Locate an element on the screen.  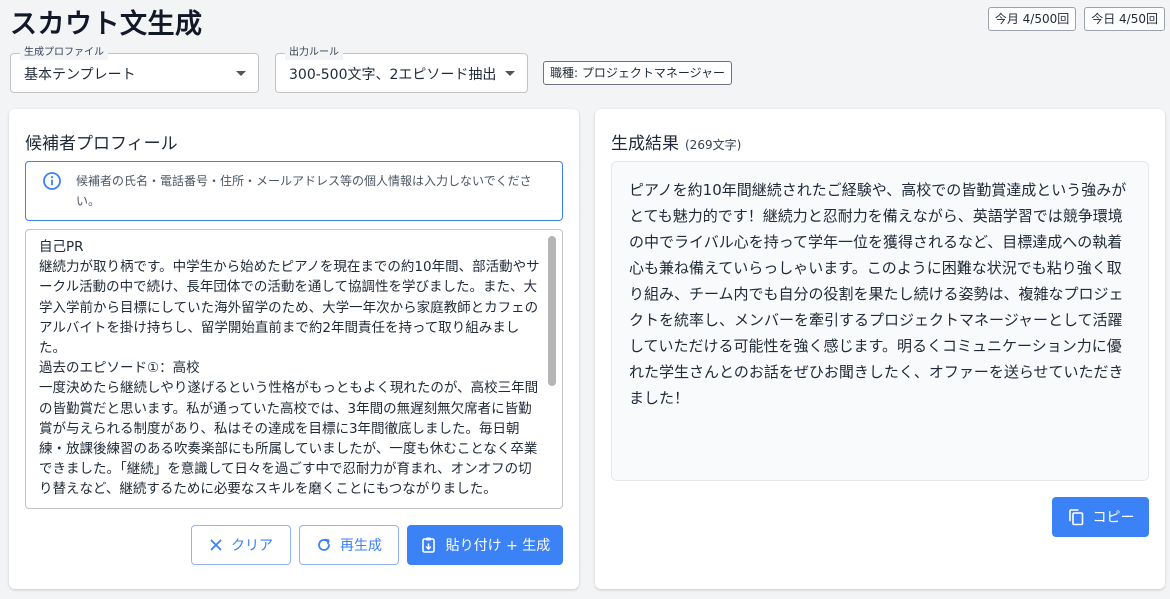
paste-generate-button-label: 貼り付け + 生成 is located at coordinates (498, 546).